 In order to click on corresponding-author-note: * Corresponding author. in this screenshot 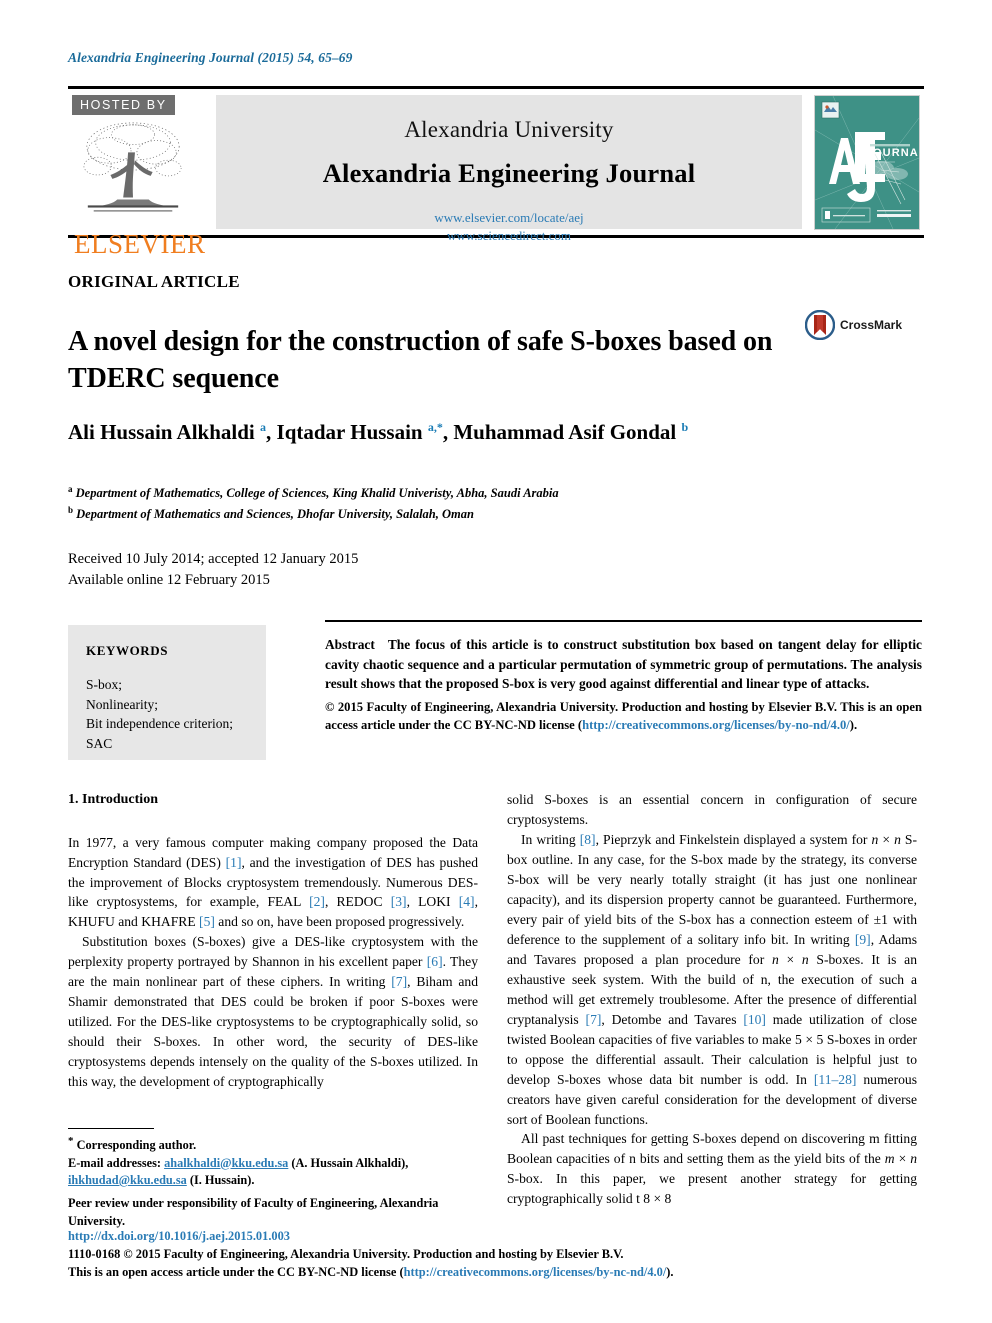, I will do `click(132, 1144)`.